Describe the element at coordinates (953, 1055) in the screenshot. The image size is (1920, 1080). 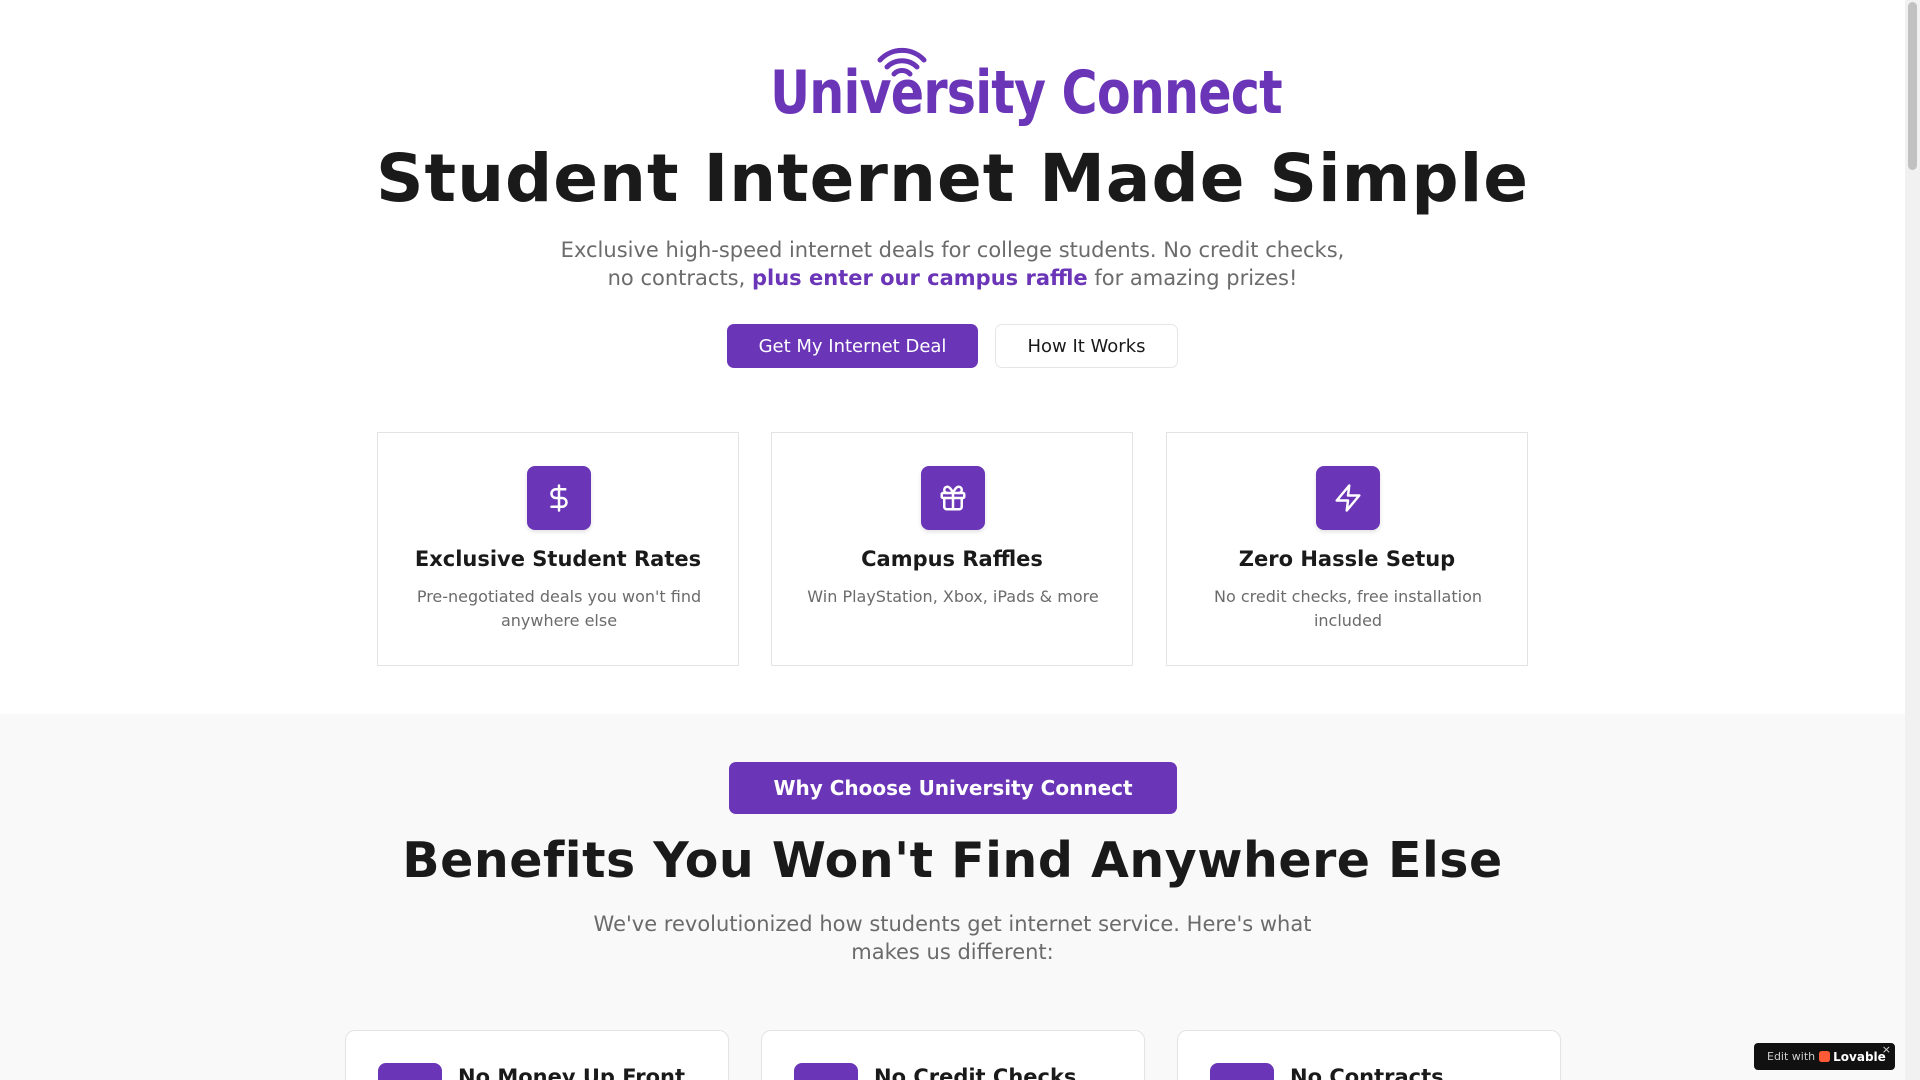
I see `benefit-card-no-credit-checks: No Credit Checks` at that location.